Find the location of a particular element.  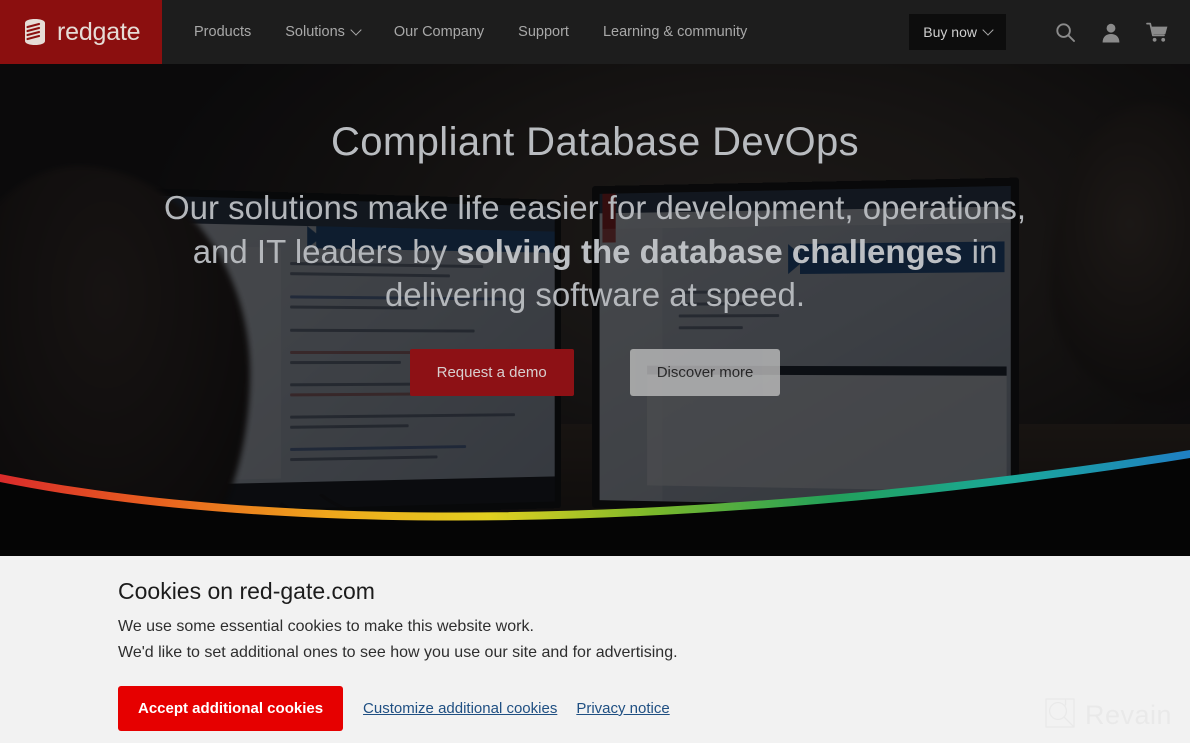

nav-item-learning-community: Learning & community is located at coordinates (675, 32).